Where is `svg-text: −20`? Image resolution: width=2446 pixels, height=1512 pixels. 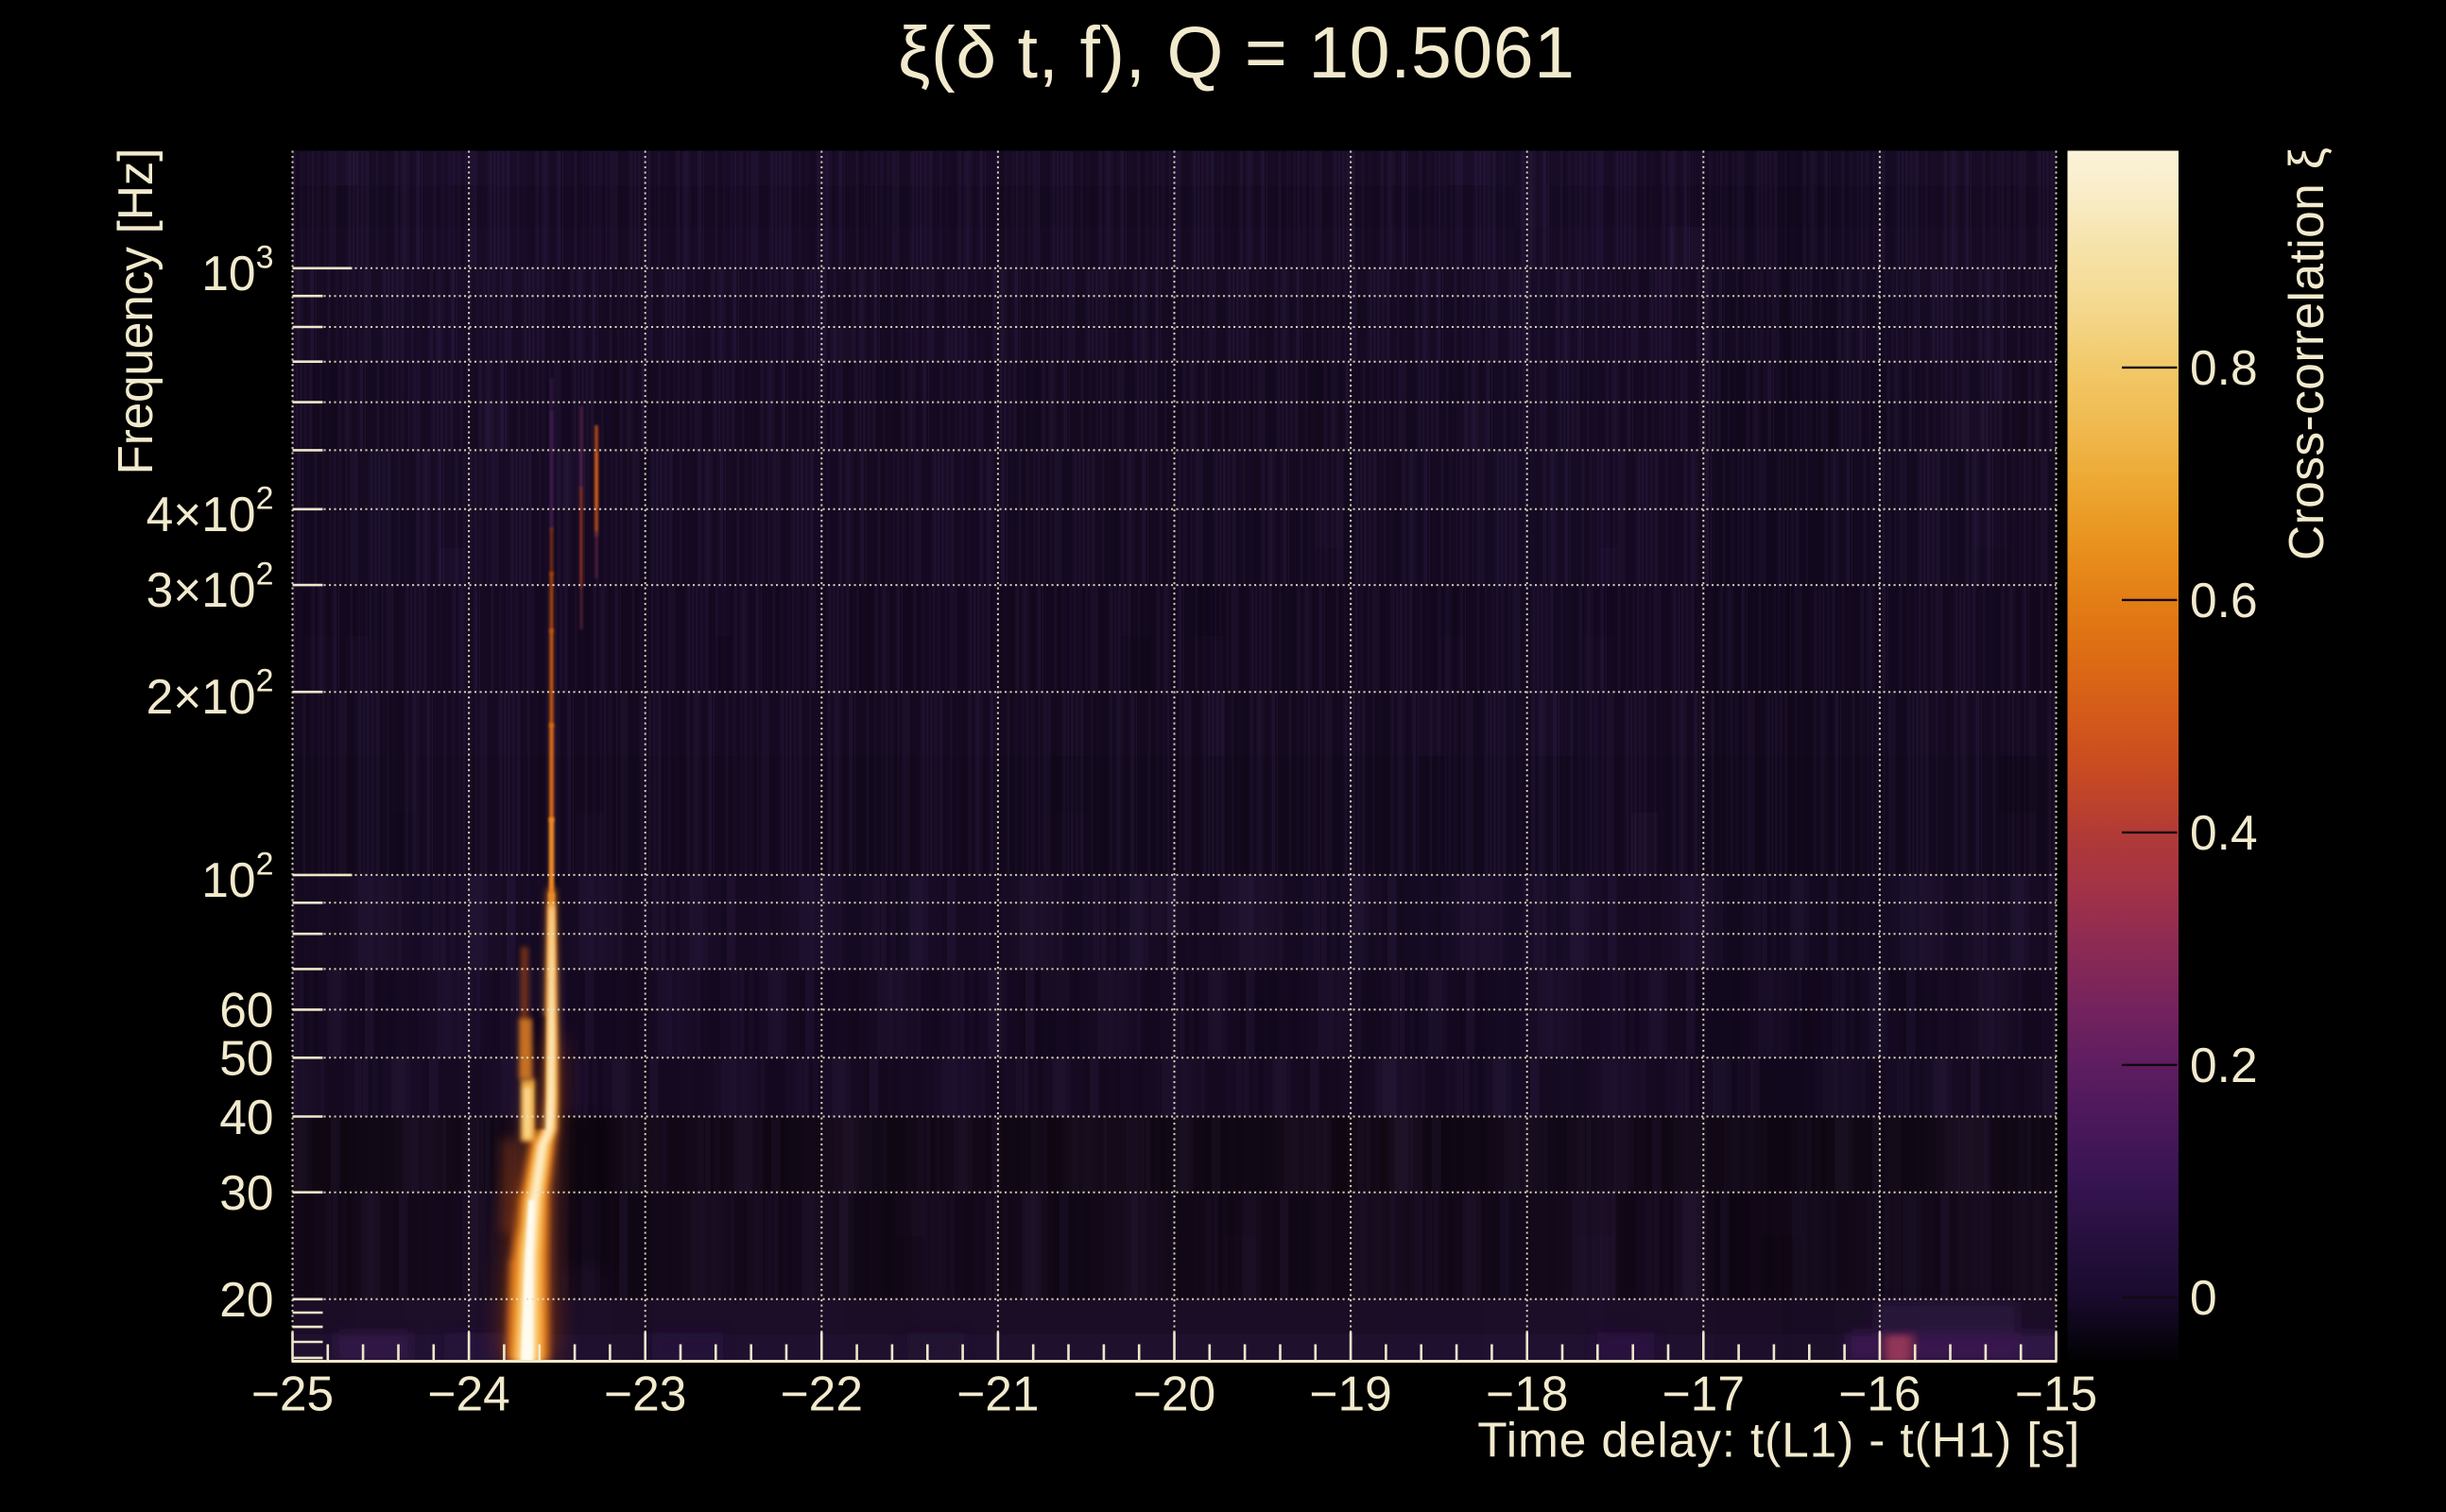
svg-text: −20 is located at coordinates (1174, 1393).